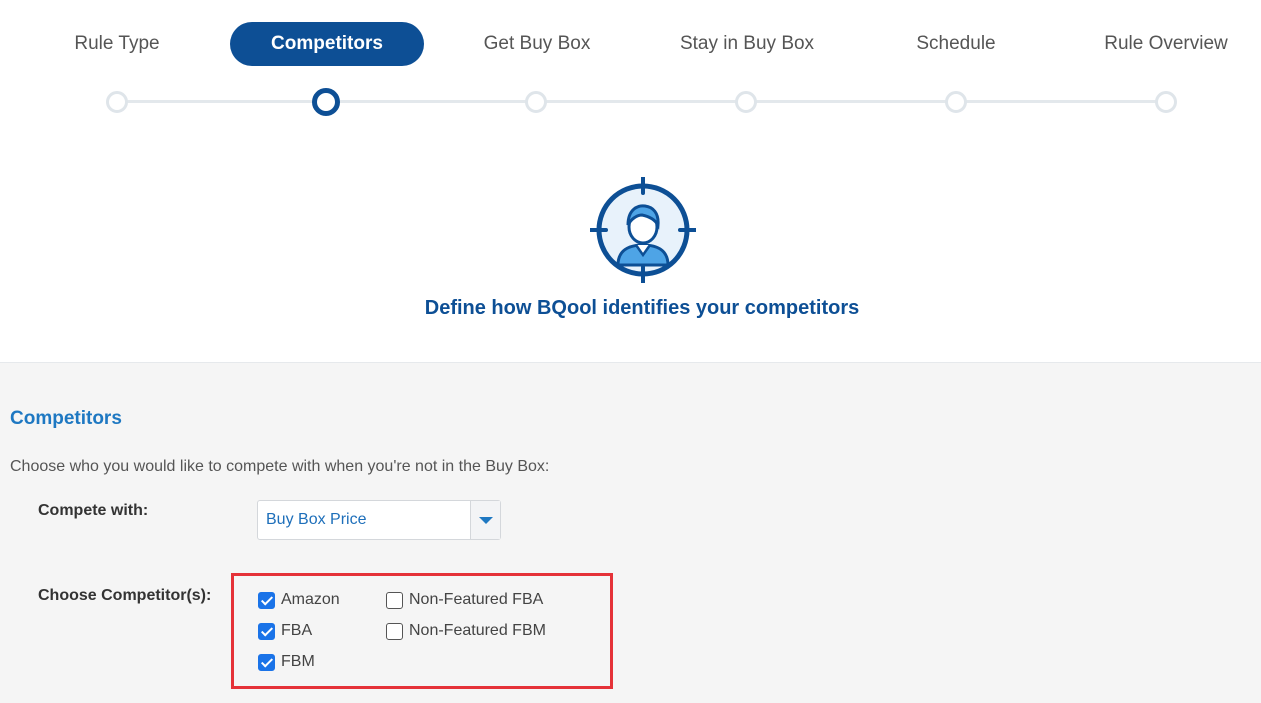 The width and height of the screenshot is (1261, 703). I want to click on checkbox-non-featured-fba: Non-Featured FBA, so click(464, 600).